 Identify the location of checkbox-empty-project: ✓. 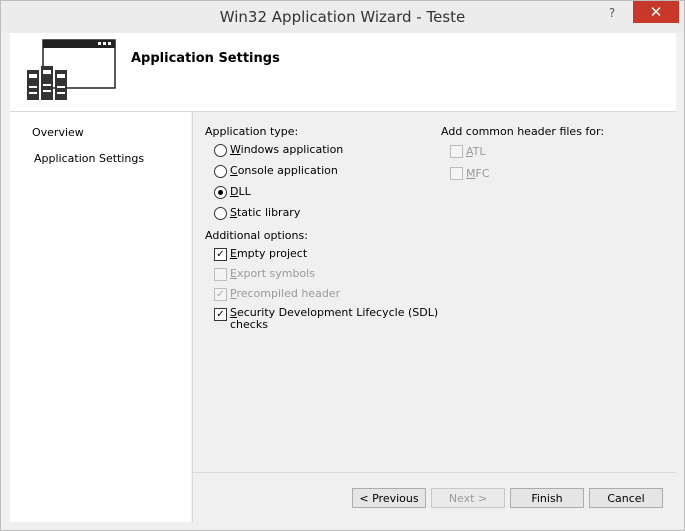
(220, 254).